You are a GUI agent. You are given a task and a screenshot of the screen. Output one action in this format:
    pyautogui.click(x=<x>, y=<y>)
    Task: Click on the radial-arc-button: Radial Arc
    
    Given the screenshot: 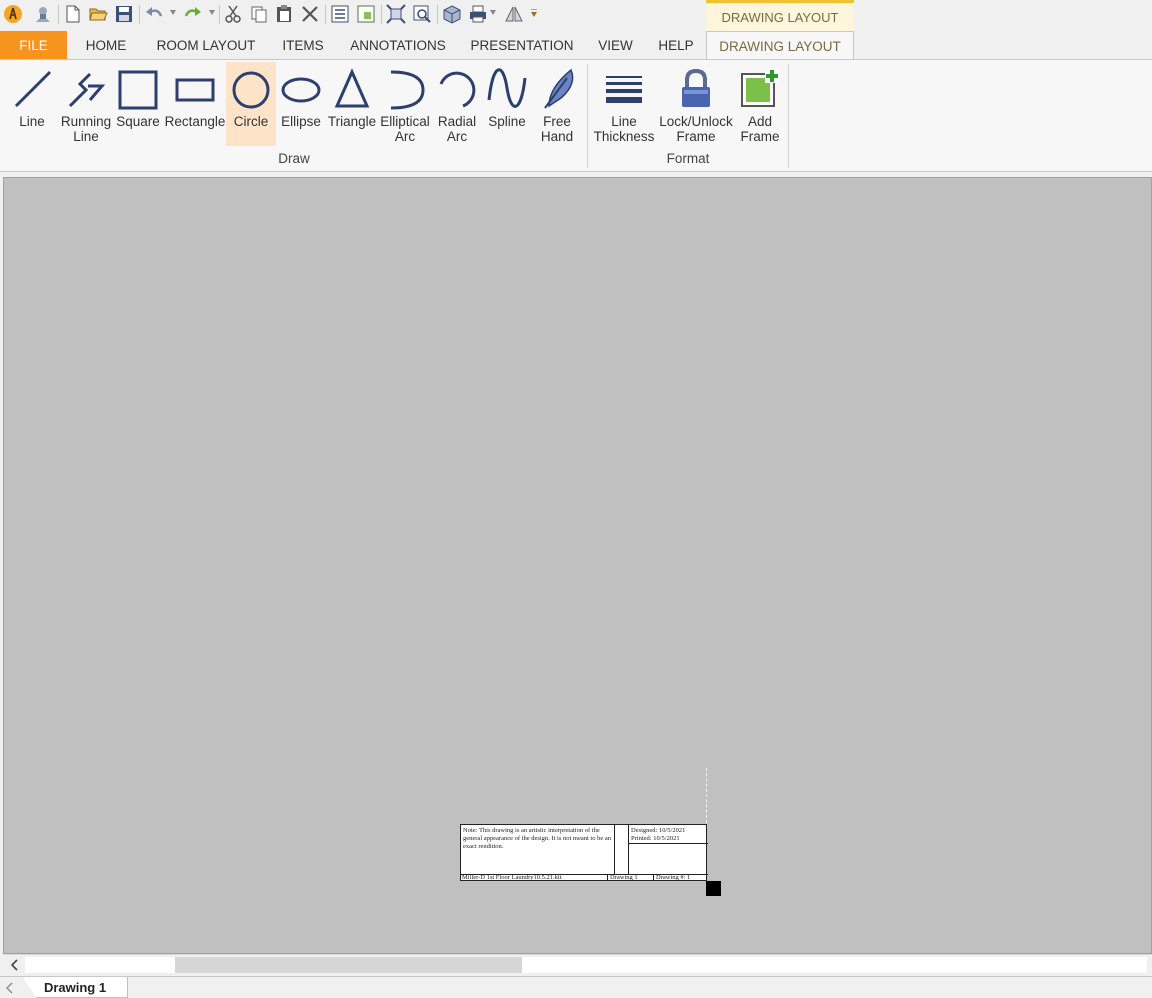 What is the action you would take?
    pyautogui.click(x=457, y=104)
    